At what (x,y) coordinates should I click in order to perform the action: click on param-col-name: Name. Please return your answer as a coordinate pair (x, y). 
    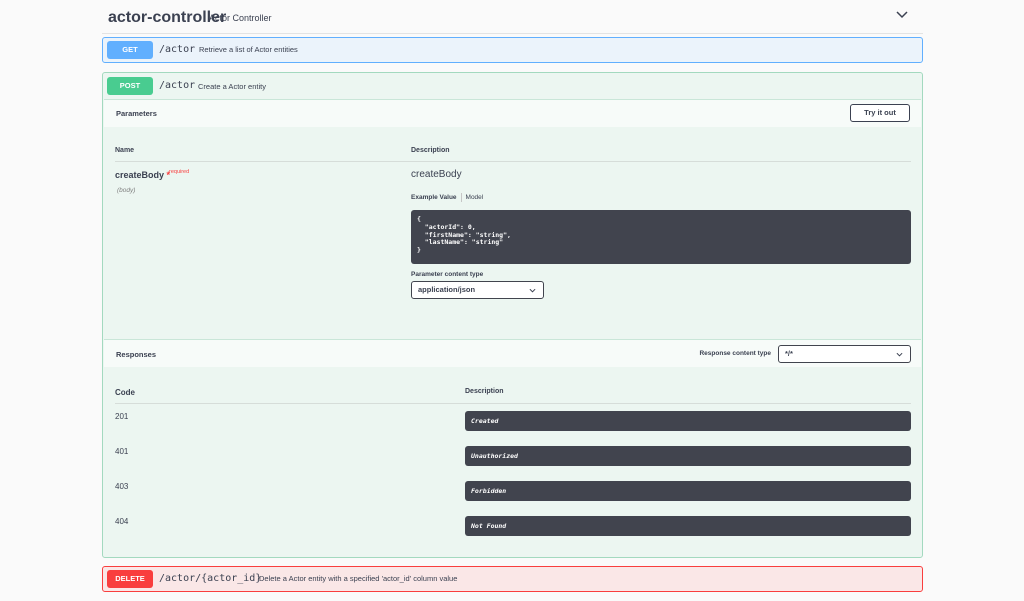
    Looking at the image, I should click on (125, 150).